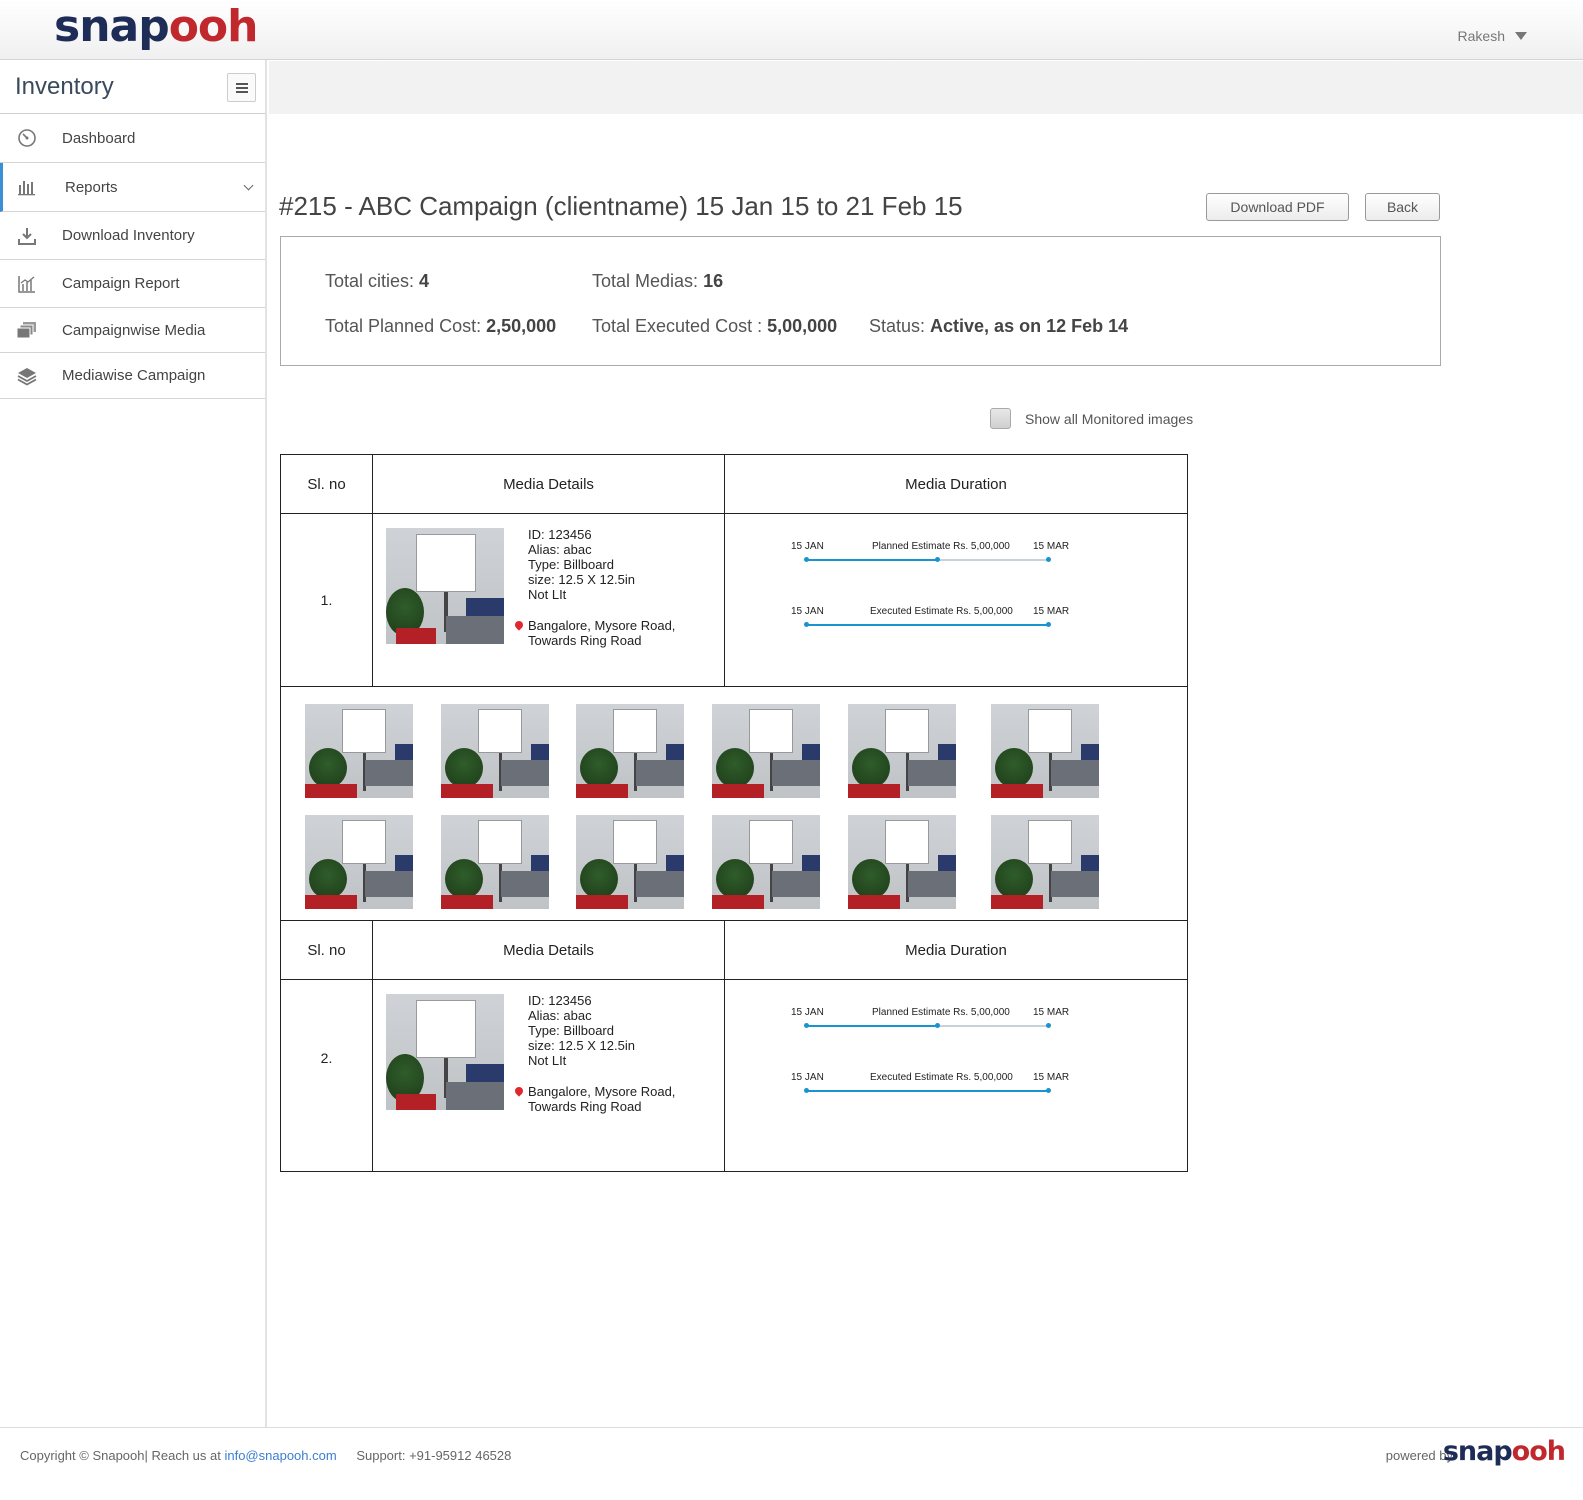 The width and height of the screenshot is (1583, 1500). What do you see at coordinates (406, 326) in the screenshot?
I see `planned-cost-label: Total Planned Cost:` at bounding box center [406, 326].